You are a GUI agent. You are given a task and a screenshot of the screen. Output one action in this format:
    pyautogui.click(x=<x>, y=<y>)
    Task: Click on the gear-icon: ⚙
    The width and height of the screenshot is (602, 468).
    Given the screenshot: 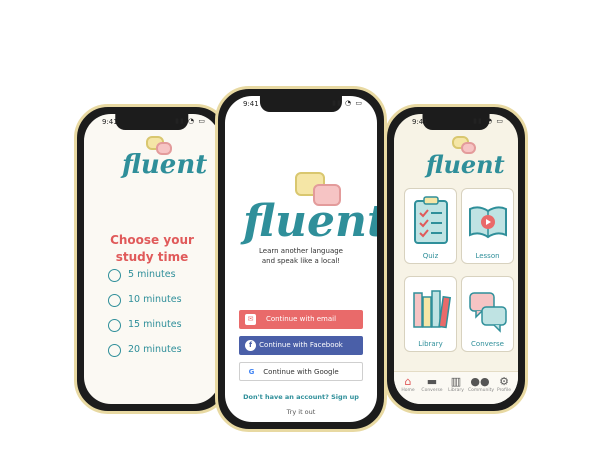 What is the action you would take?
    pyautogui.click(x=504, y=381)
    